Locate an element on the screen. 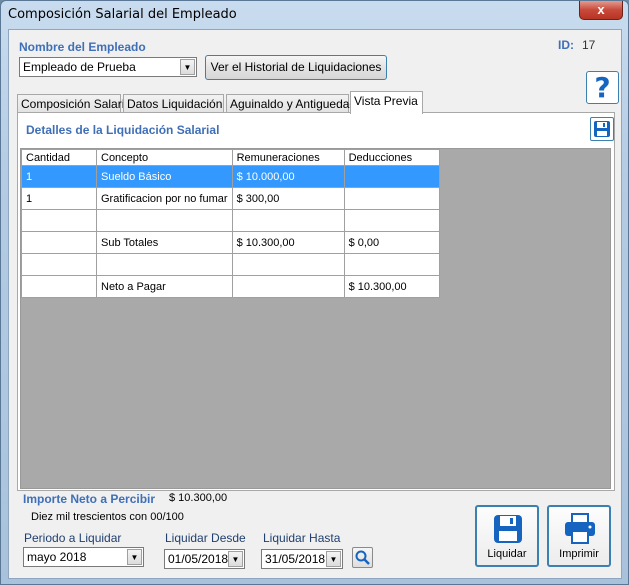 This screenshot has height=585, width=629. id-value: 17 is located at coordinates (589, 45).